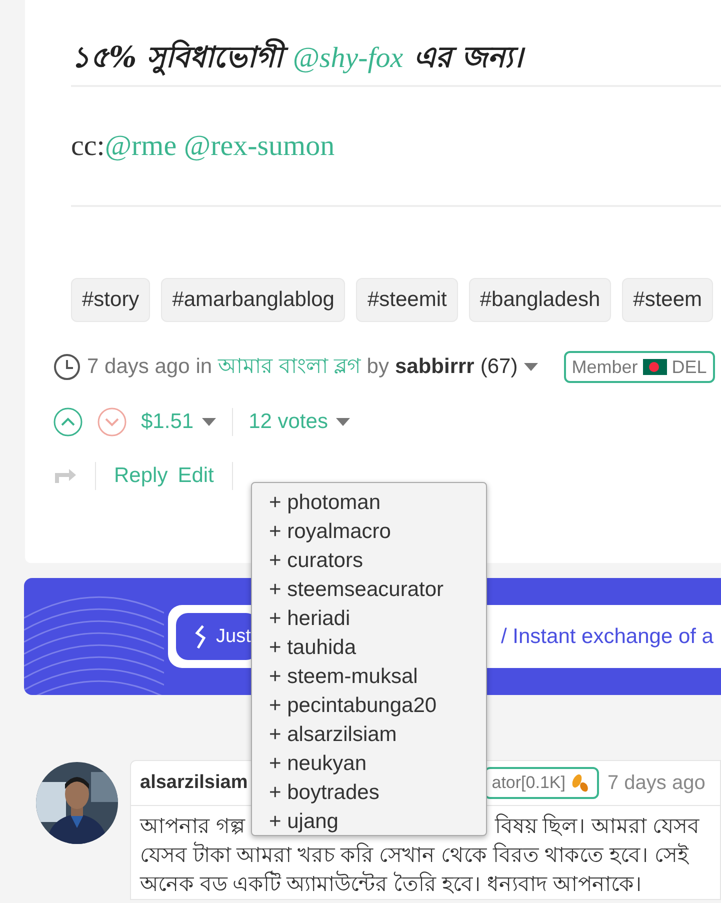 Image resolution: width=721 pixels, height=903 pixels. Describe the element at coordinates (377, 676) in the screenshot. I see `voter-item: + steem-muksal` at that location.